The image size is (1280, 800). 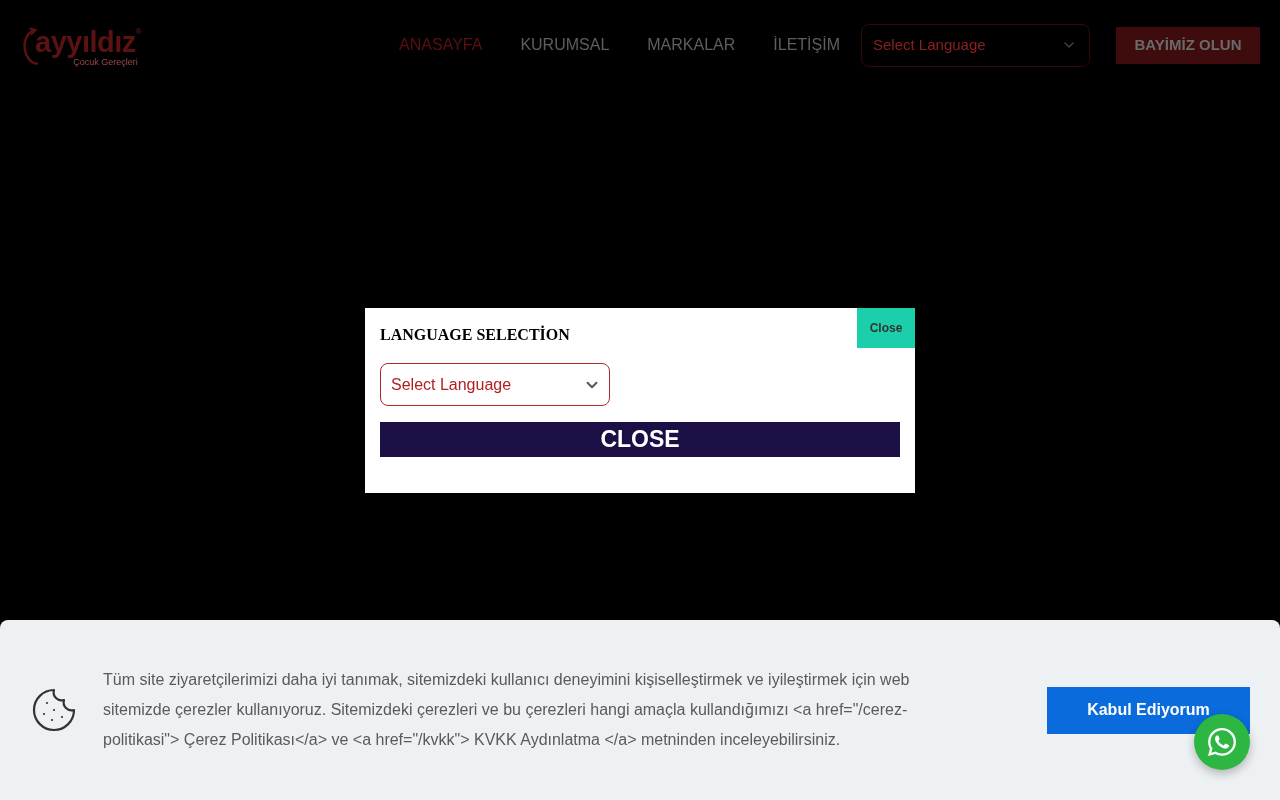 What do you see at coordinates (640, 439) in the screenshot?
I see `close-button: CLOSE` at bounding box center [640, 439].